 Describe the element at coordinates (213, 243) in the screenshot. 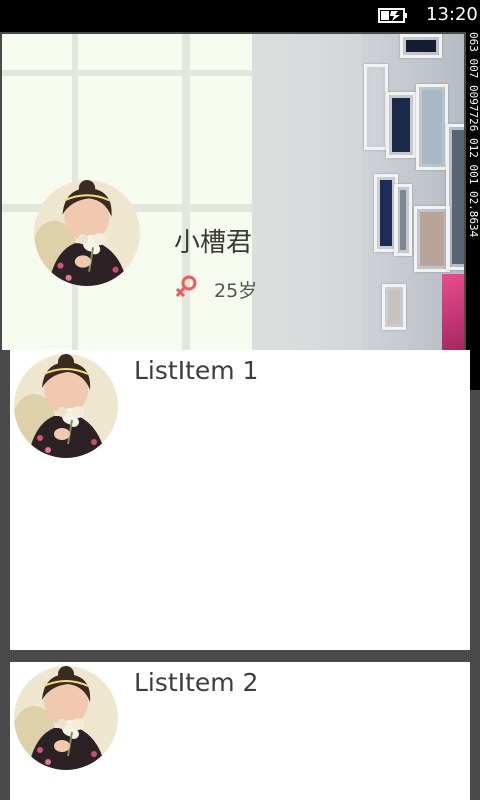

I see `user-name: 小槽君` at that location.